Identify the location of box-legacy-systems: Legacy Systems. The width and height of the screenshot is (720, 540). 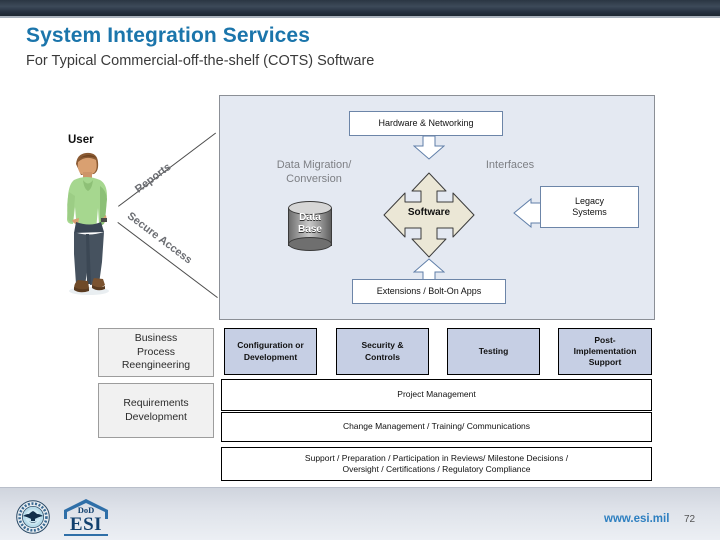
(589, 207).